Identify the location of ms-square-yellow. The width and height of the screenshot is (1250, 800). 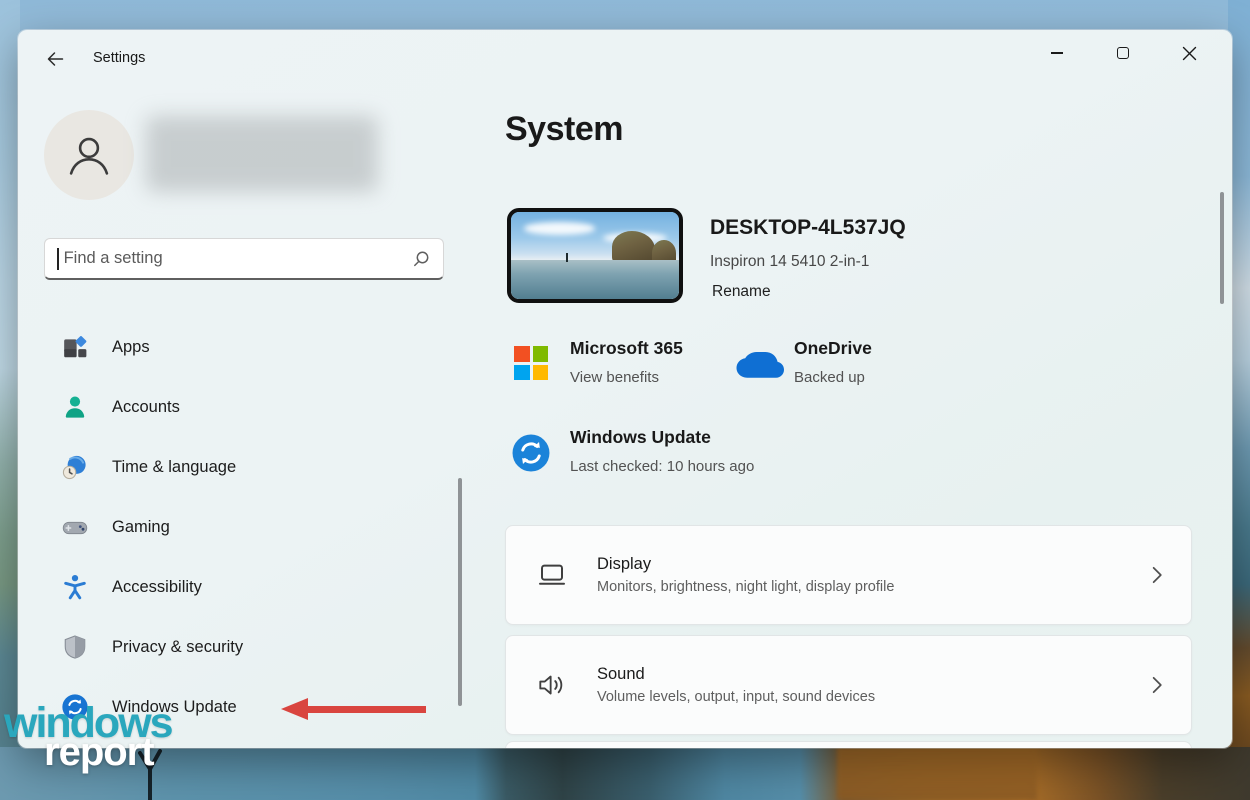
(540, 372).